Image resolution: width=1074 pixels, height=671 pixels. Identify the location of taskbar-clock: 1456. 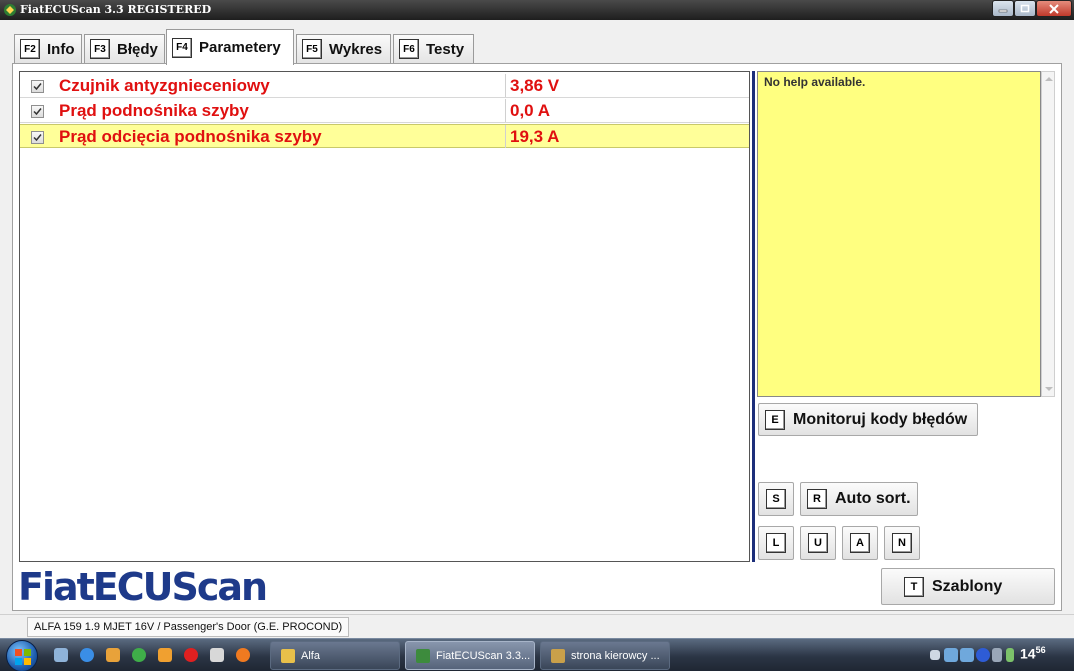
(1033, 653).